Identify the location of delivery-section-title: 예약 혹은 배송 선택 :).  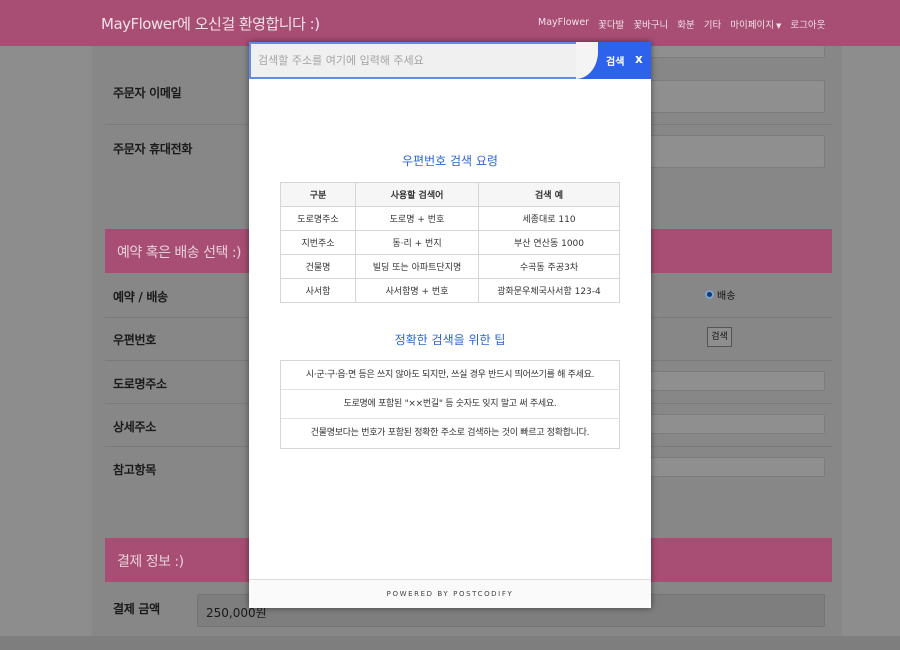
(179, 253).